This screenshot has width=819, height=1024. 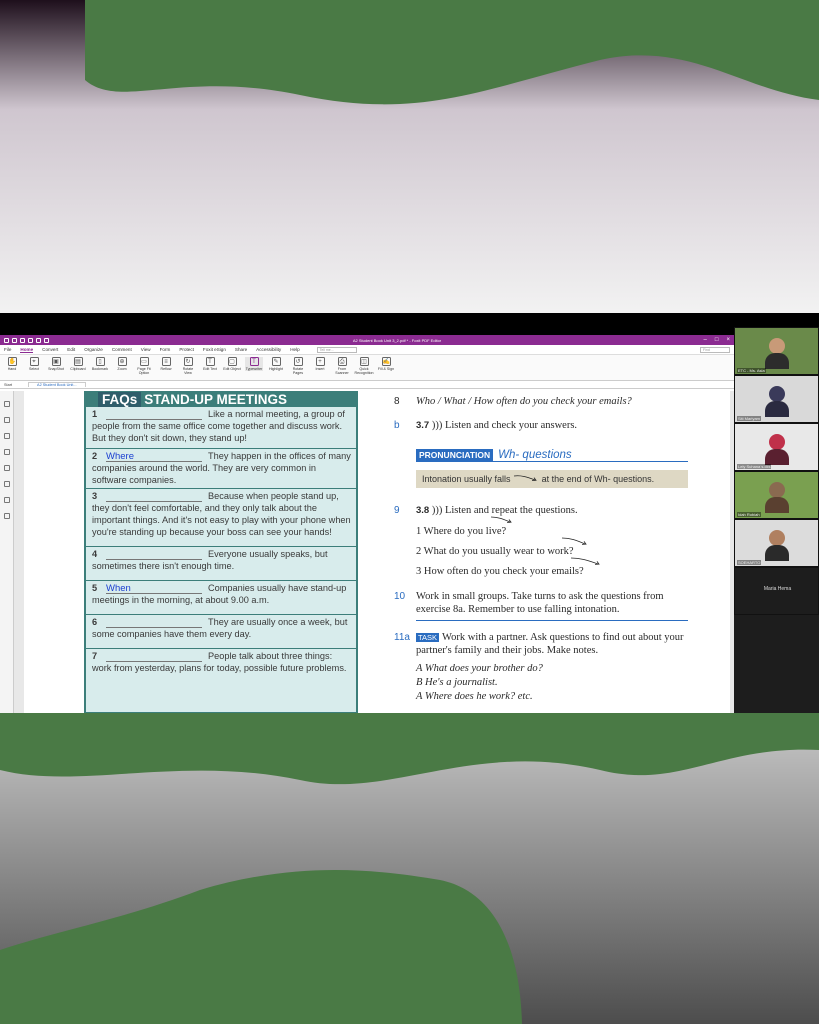 What do you see at coordinates (146, 349) in the screenshot?
I see `menu-view: View` at bounding box center [146, 349].